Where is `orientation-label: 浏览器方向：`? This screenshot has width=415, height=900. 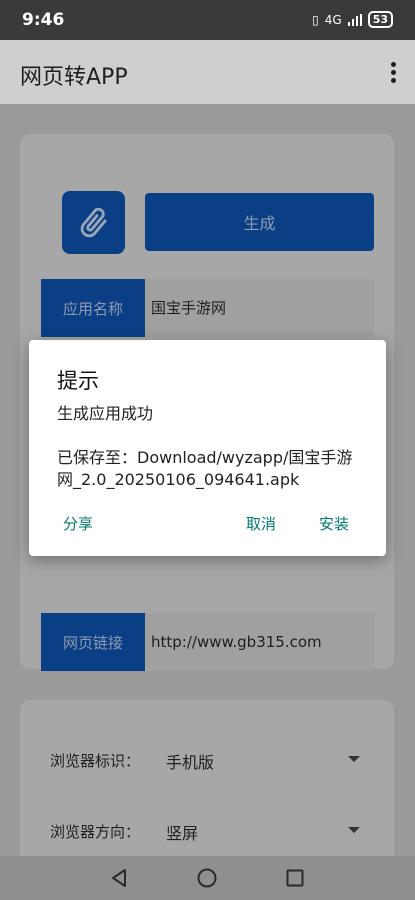 orientation-label: 浏览器方向： is located at coordinates (95, 832).